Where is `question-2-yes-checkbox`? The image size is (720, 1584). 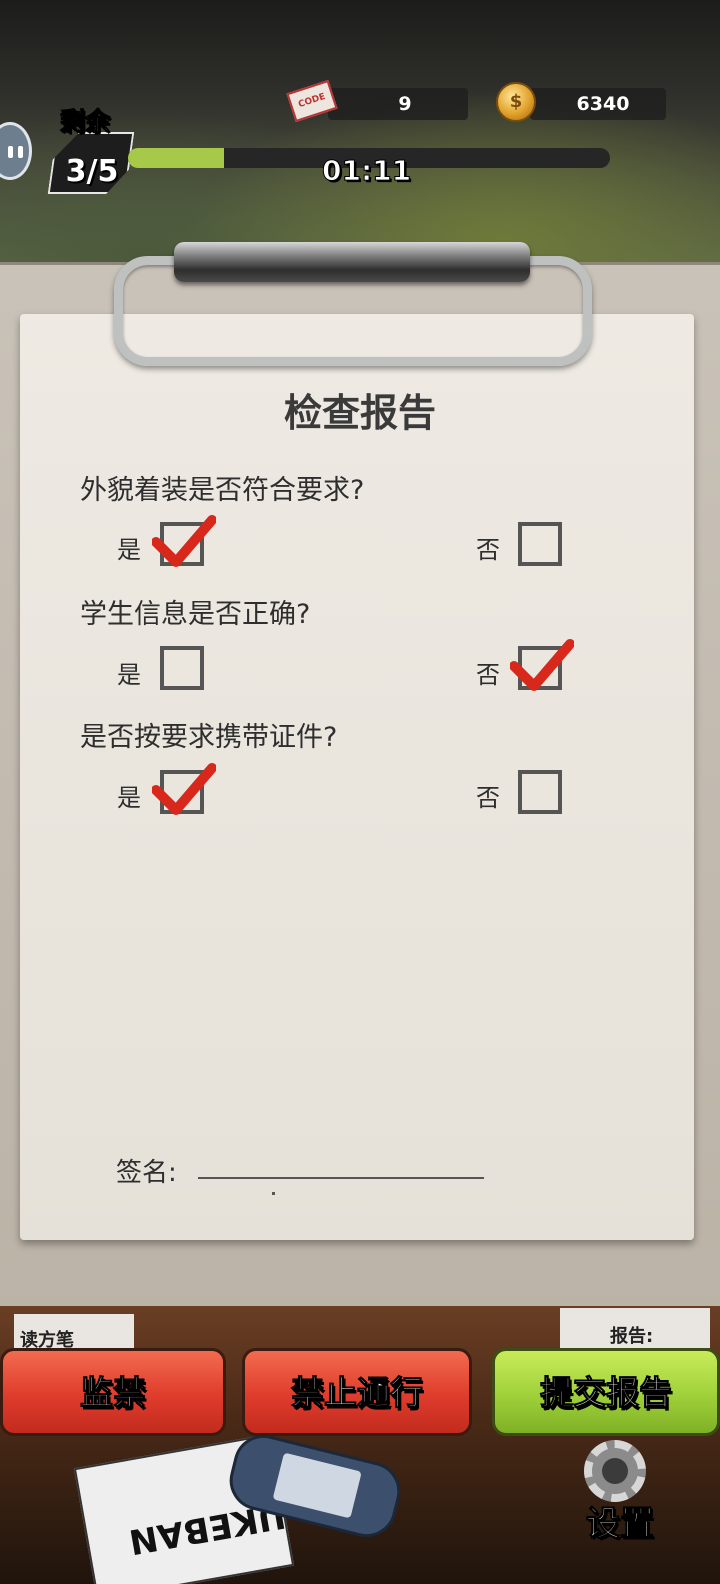
question-2-yes-checkbox is located at coordinates (182, 668).